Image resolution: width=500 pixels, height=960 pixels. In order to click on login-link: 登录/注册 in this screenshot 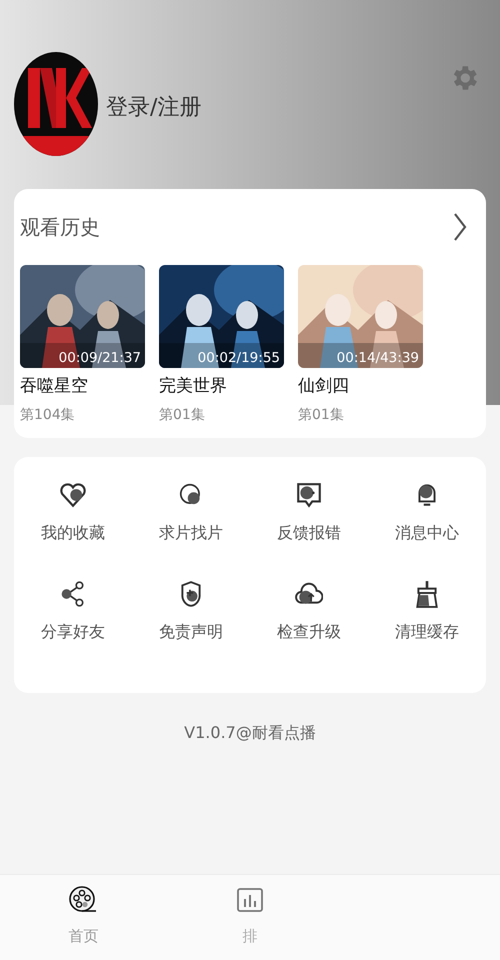, I will do `click(154, 107)`.